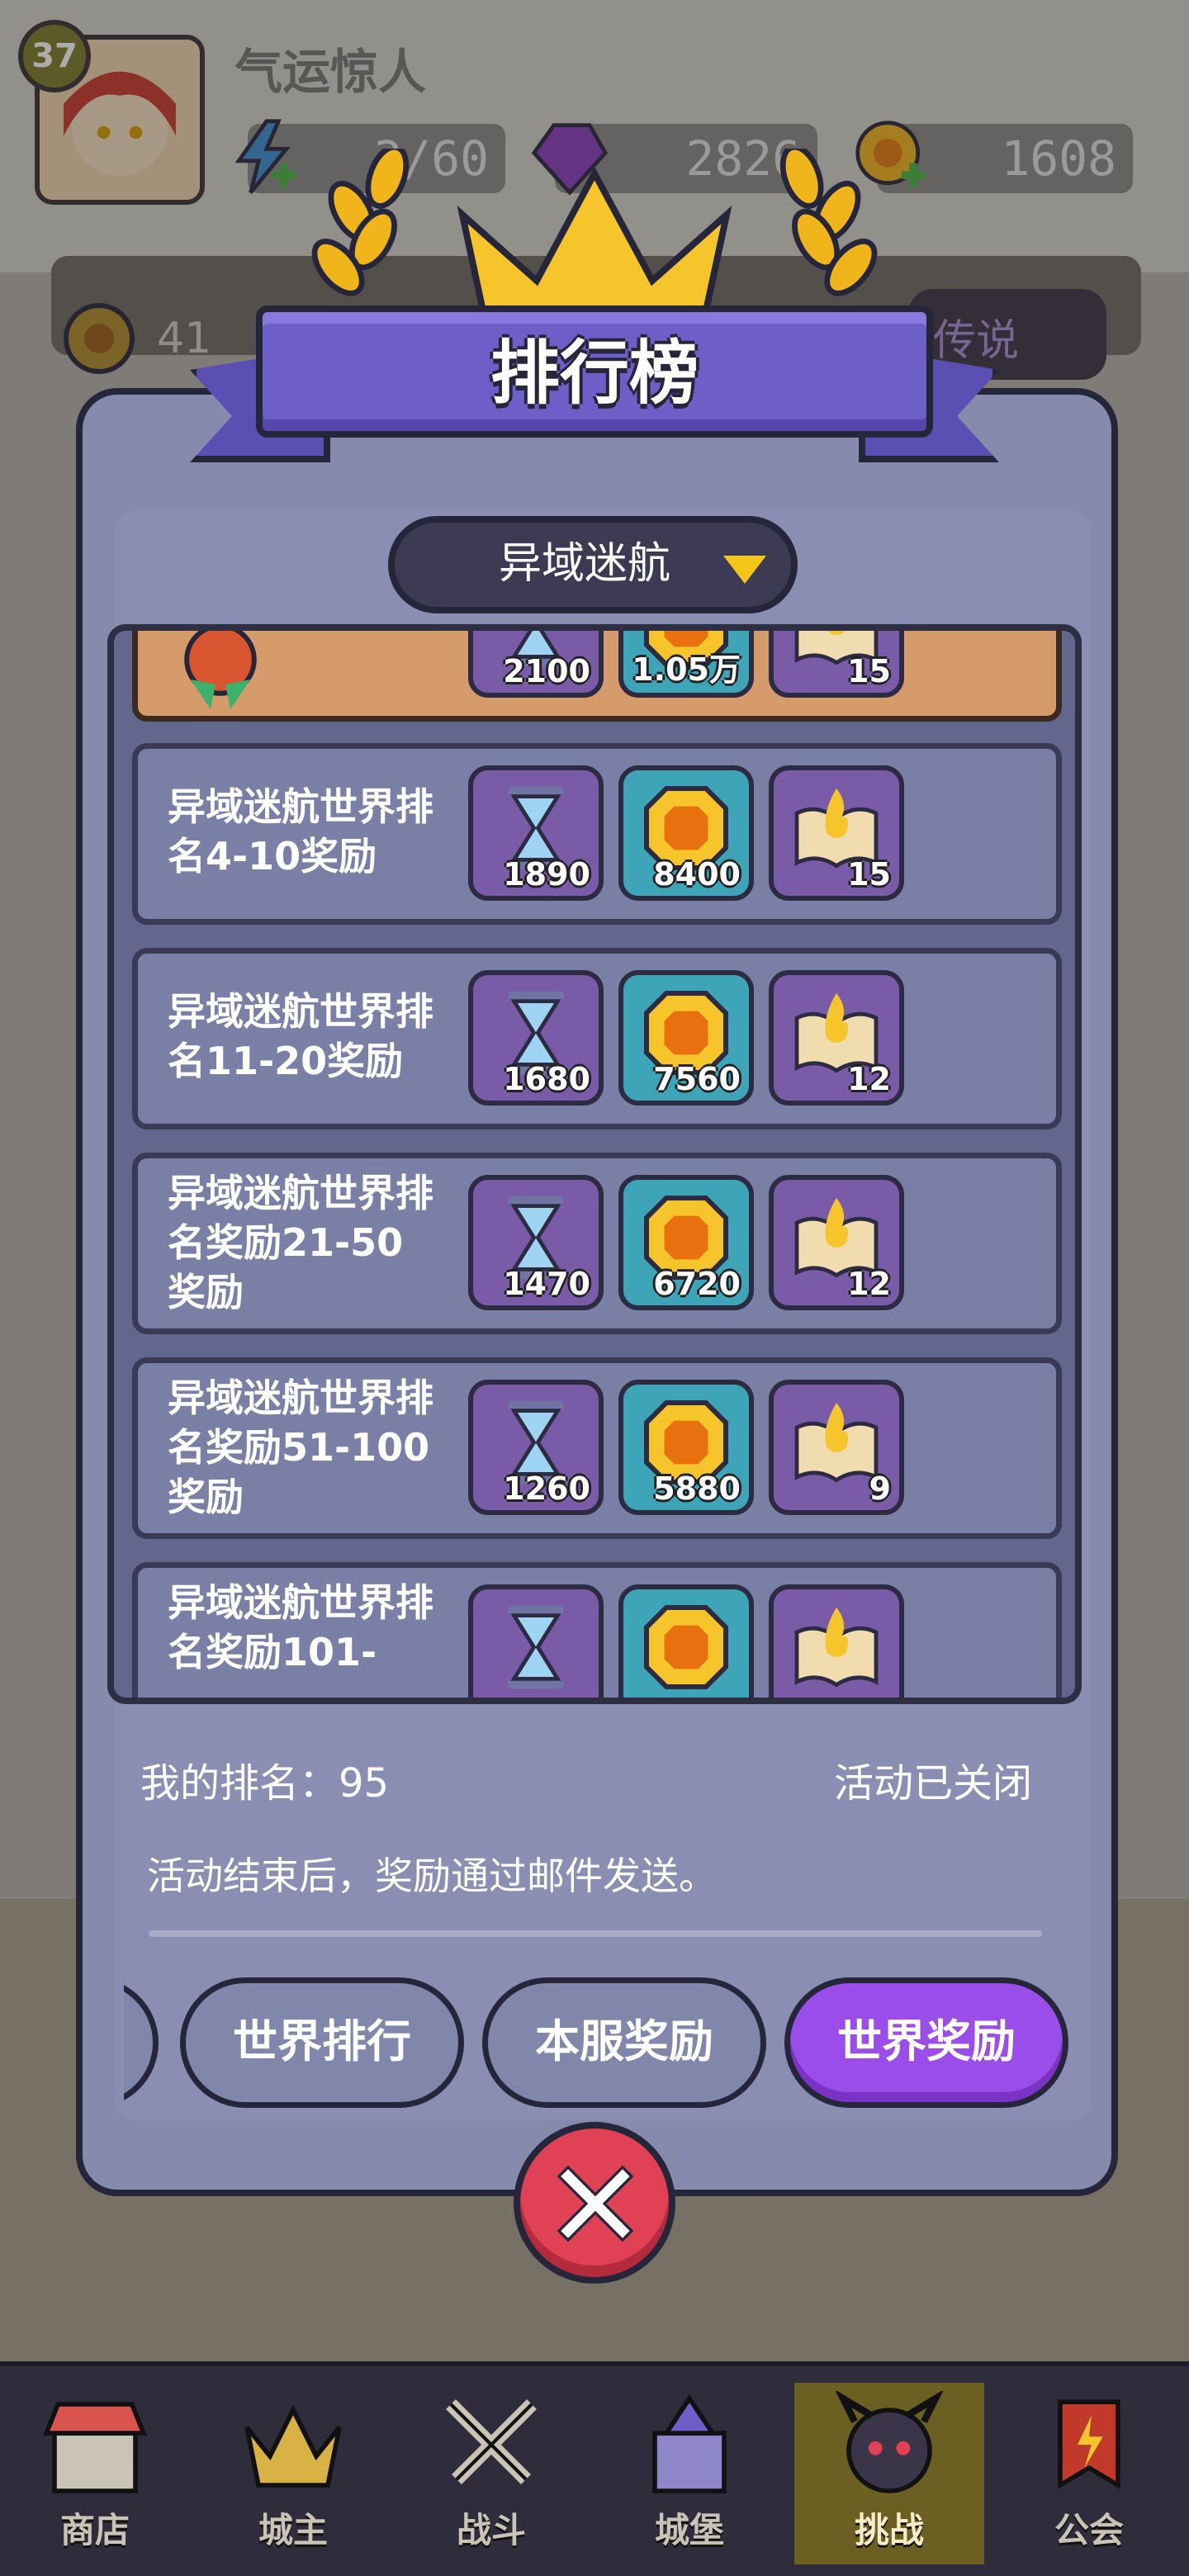 The height and width of the screenshot is (2576, 1189). What do you see at coordinates (686, 1647) in the screenshot?
I see `coin-icon` at bounding box center [686, 1647].